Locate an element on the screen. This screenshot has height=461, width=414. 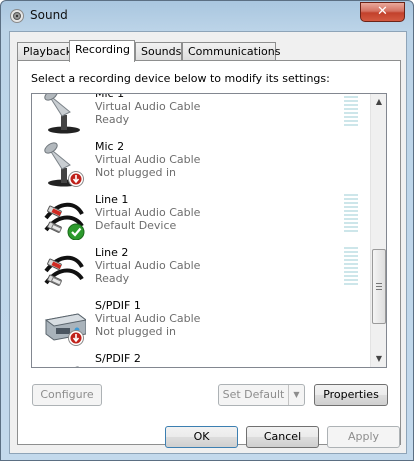
device-row: Mic 2 Virtual Audio Cable Not plugged in is located at coordinates (201, 165).